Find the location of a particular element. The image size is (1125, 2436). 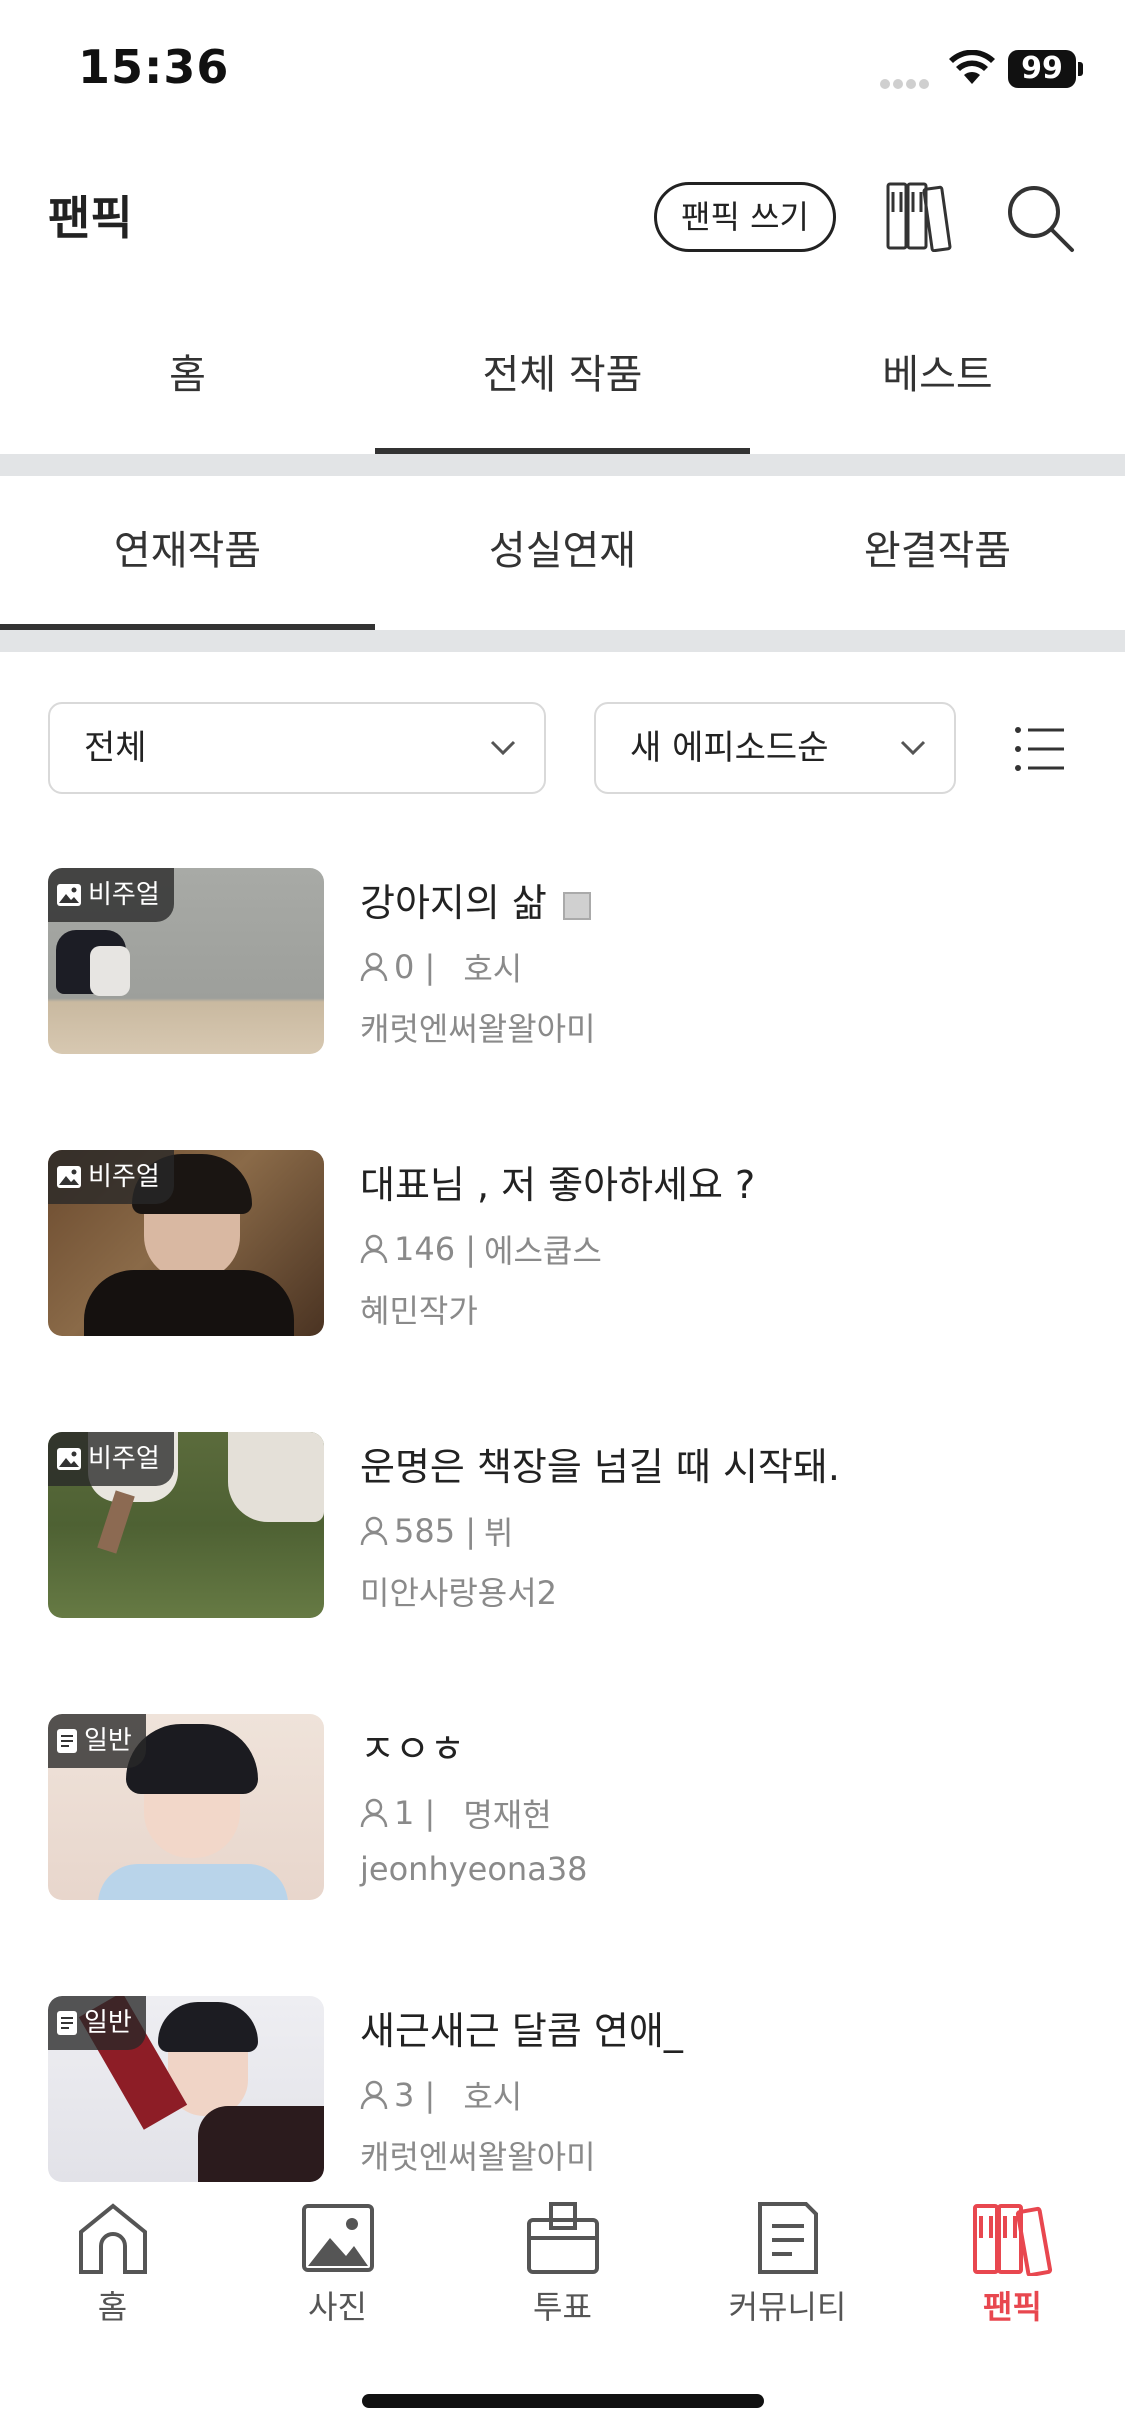

search-icon is located at coordinates (1040, 218).